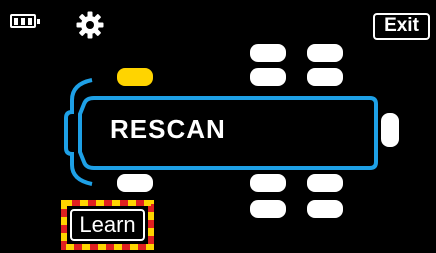 The image size is (436, 253). I want to click on learn-button: Learn, so click(107, 225).